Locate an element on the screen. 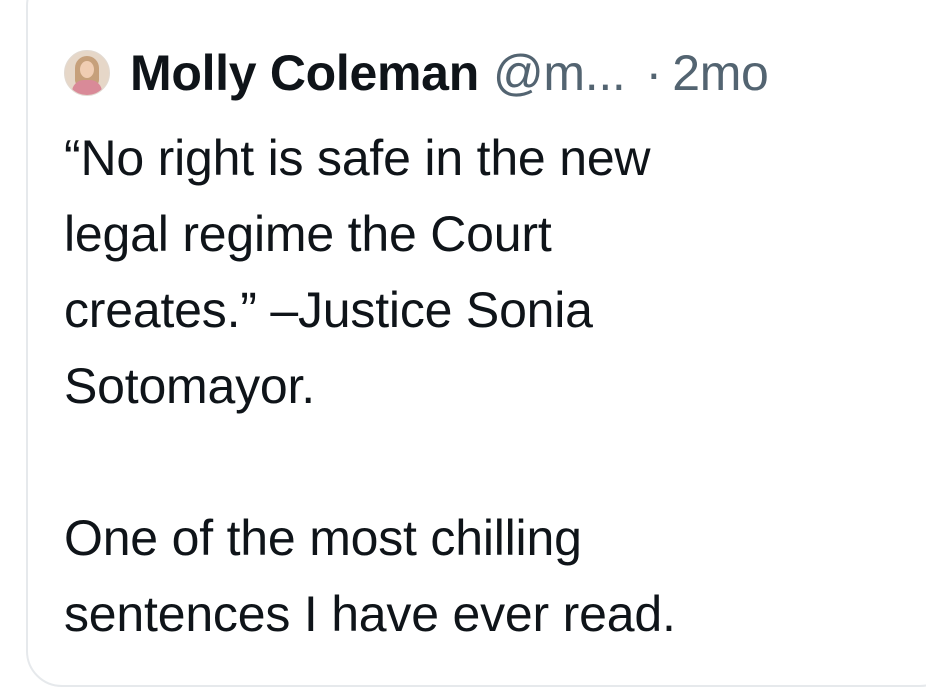 The height and width of the screenshot is (692, 926). avatar-face is located at coordinates (87, 69).